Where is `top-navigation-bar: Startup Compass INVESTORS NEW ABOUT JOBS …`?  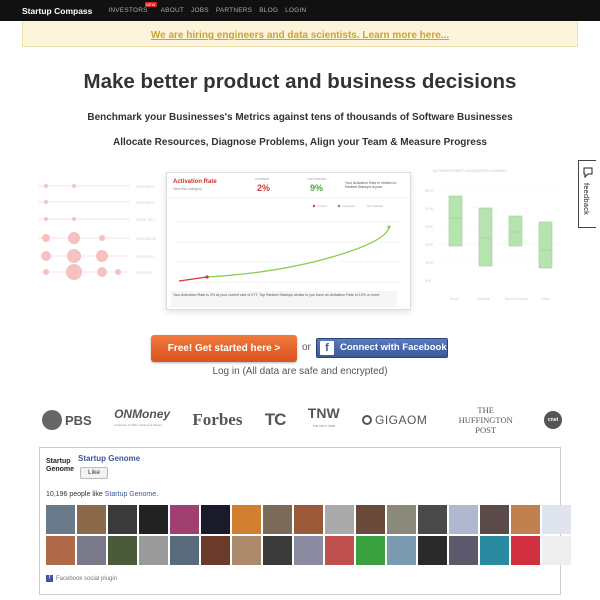
top-navigation-bar: Startup Compass INVESTORS NEW ABOUT JOBS … is located at coordinates (300, 10).